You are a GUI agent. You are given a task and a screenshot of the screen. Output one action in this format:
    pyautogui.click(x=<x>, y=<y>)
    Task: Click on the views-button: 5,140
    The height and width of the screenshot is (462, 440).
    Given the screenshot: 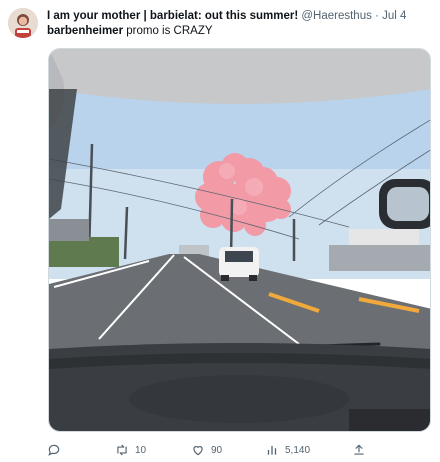 What is the action you would take?
    pyautogui.click(x=287, y=450)
    